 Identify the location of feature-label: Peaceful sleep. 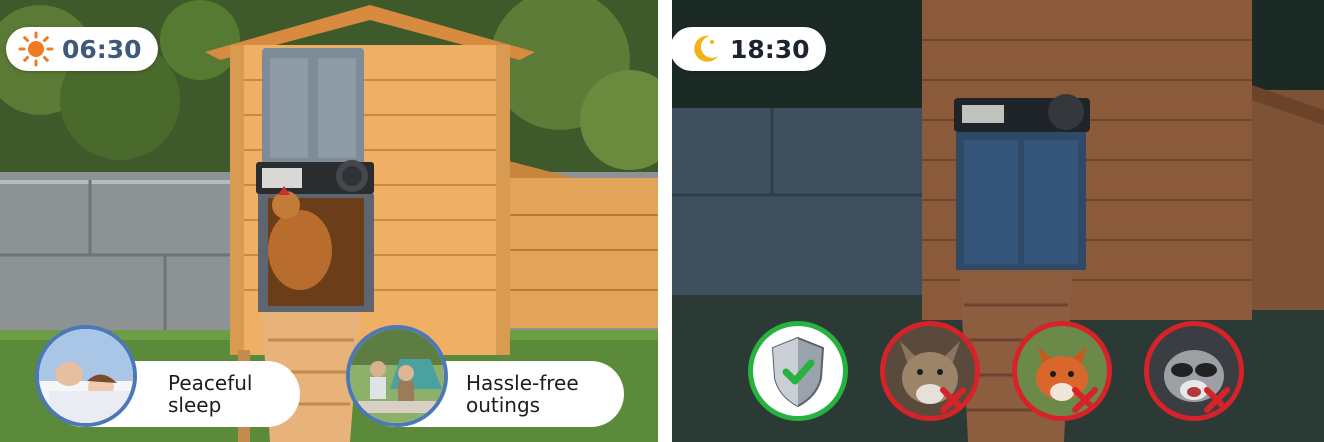
(210, 394).